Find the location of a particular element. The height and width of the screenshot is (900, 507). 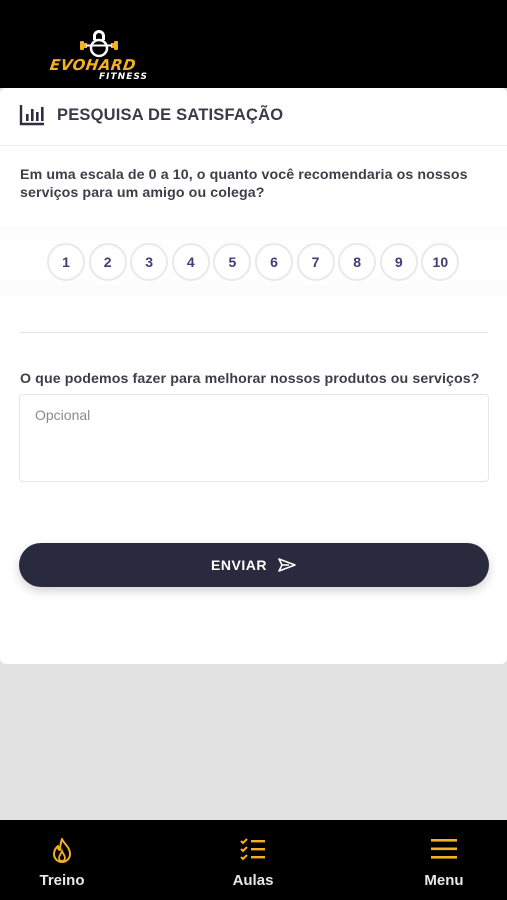

rating-option-9: 9 is located at coordinates (398, 262).